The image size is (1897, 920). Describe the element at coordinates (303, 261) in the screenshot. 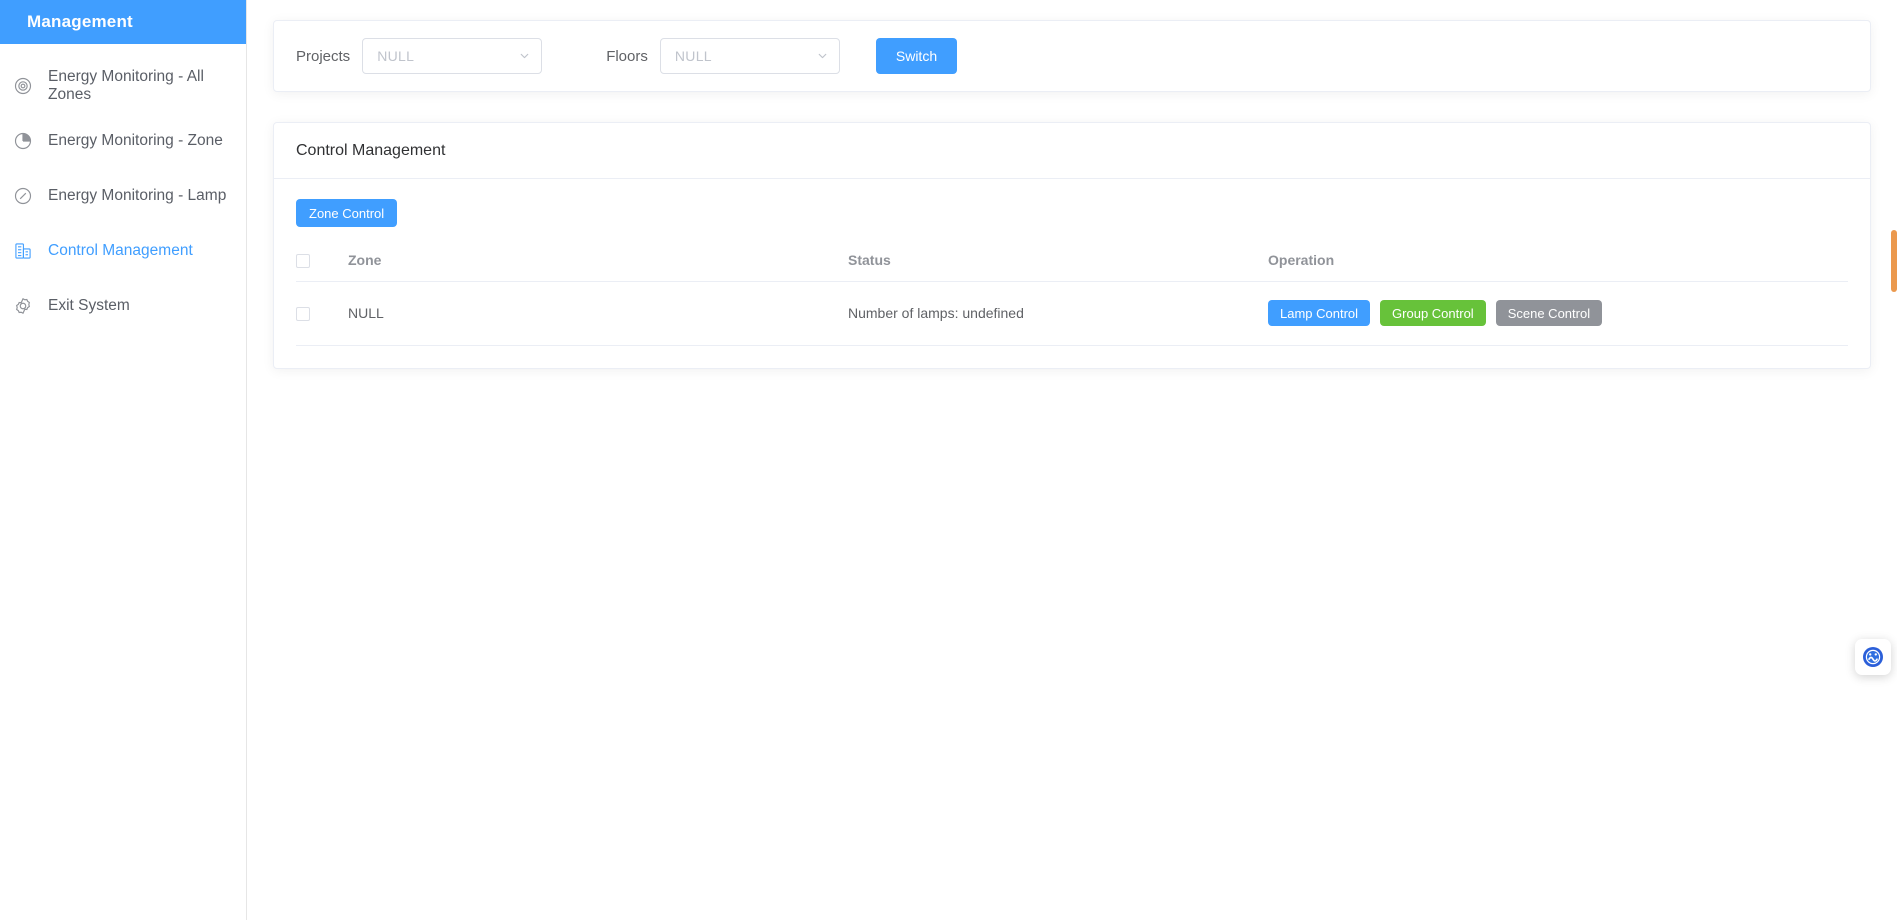

I see `select-all-checkbox` at that location.